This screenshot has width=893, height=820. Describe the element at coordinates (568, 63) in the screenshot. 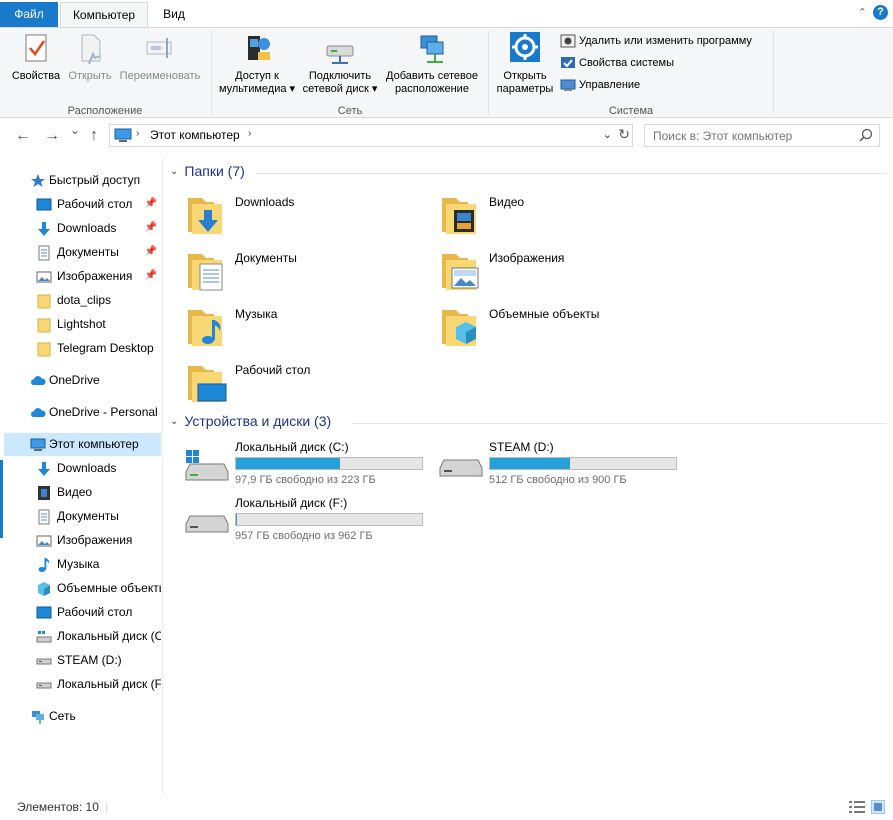

I see `system-properties-icon` at that location.